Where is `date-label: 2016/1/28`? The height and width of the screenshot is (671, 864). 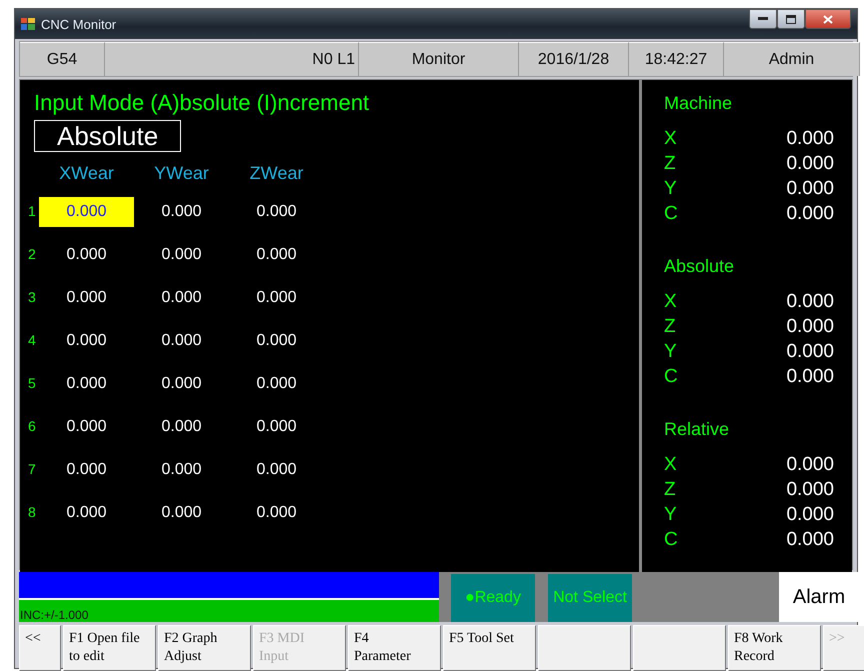
date-label: 2016/1/28 is located at coordinates (574, 59).